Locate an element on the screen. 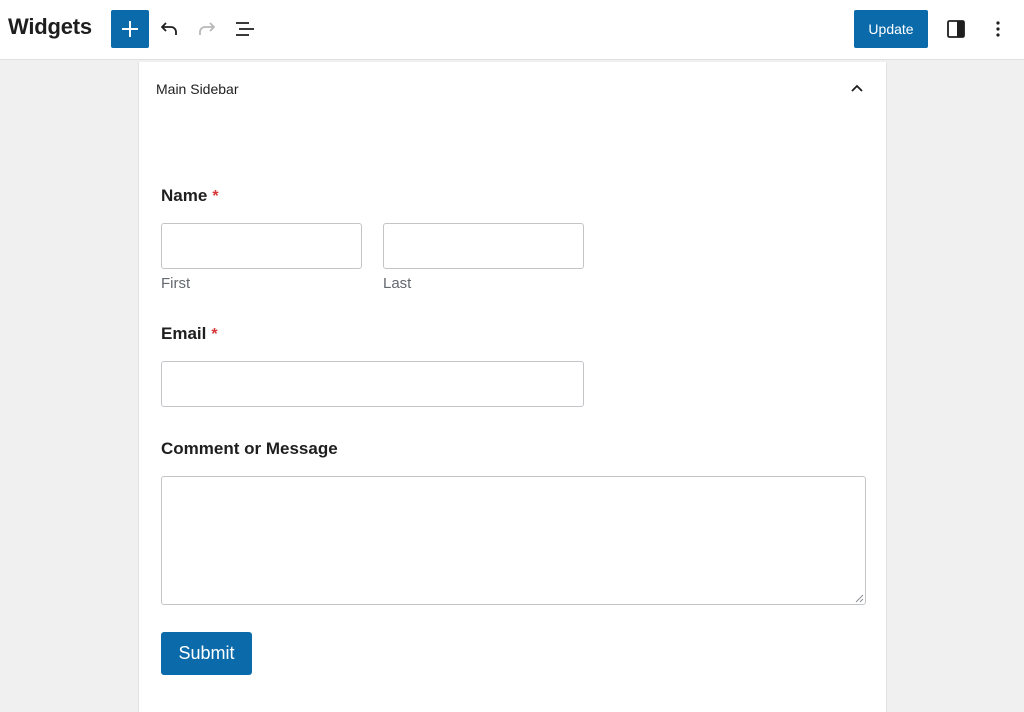  update-button: Update is located at coordinates (891, 29).